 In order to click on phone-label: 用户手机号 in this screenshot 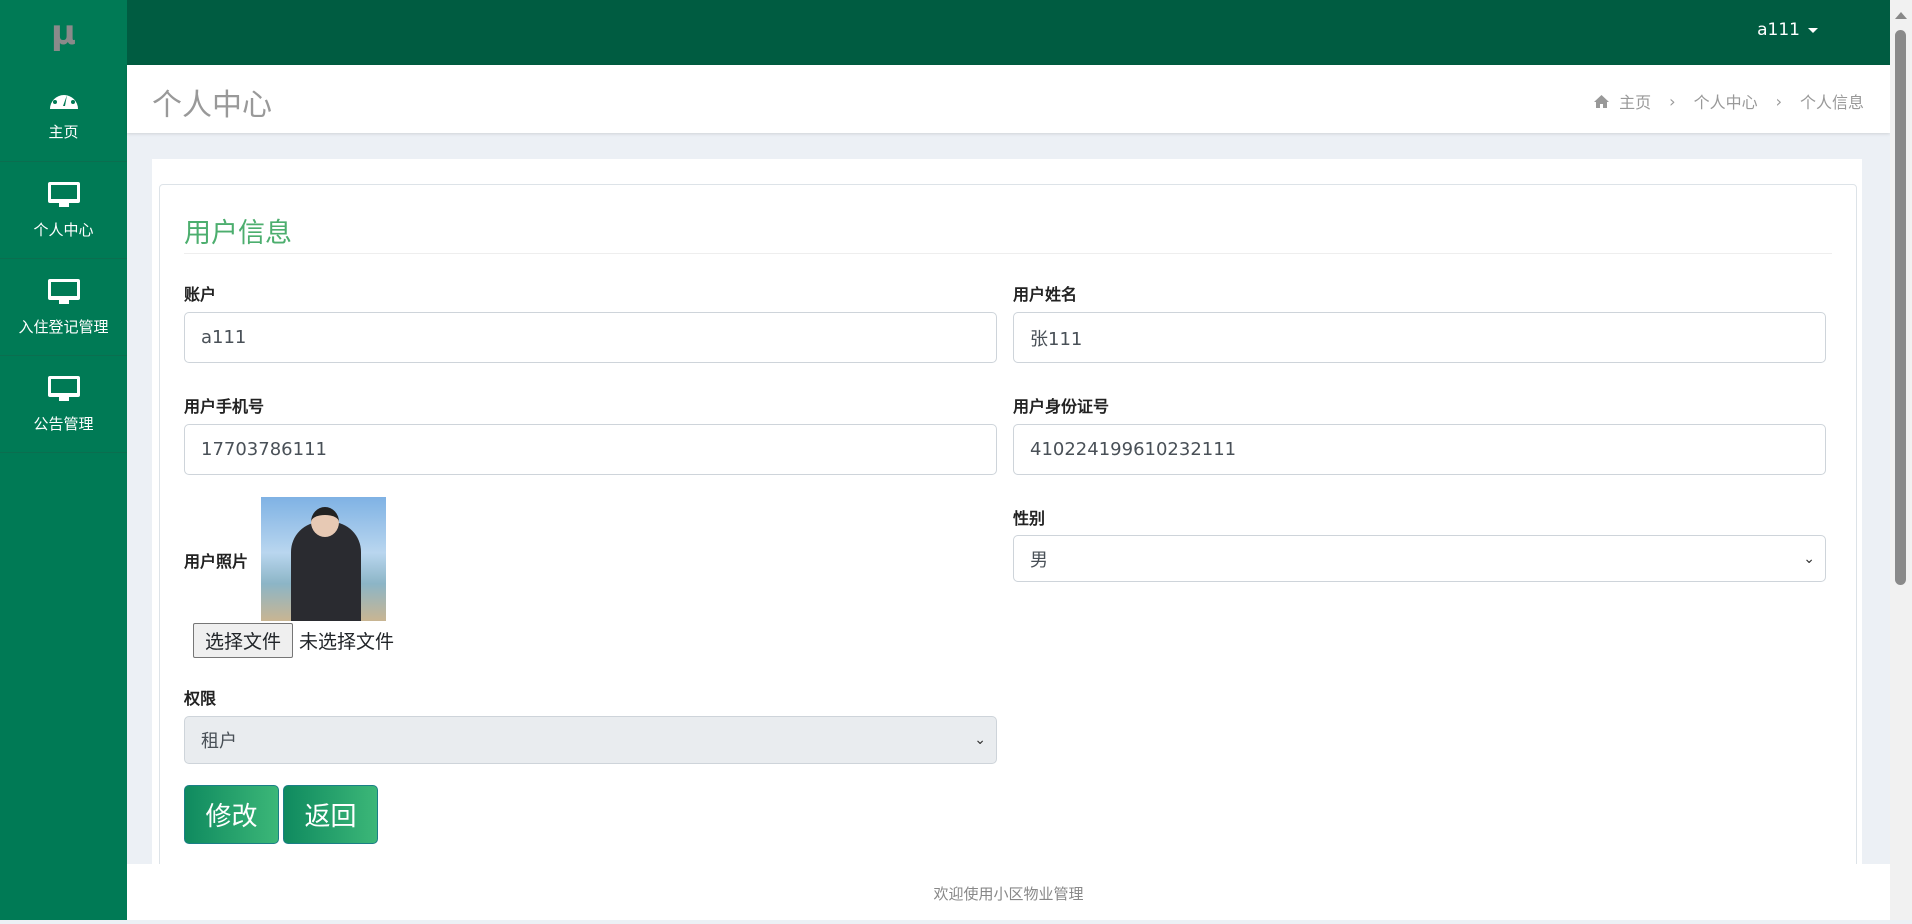, I will do `click(224, 406)`.